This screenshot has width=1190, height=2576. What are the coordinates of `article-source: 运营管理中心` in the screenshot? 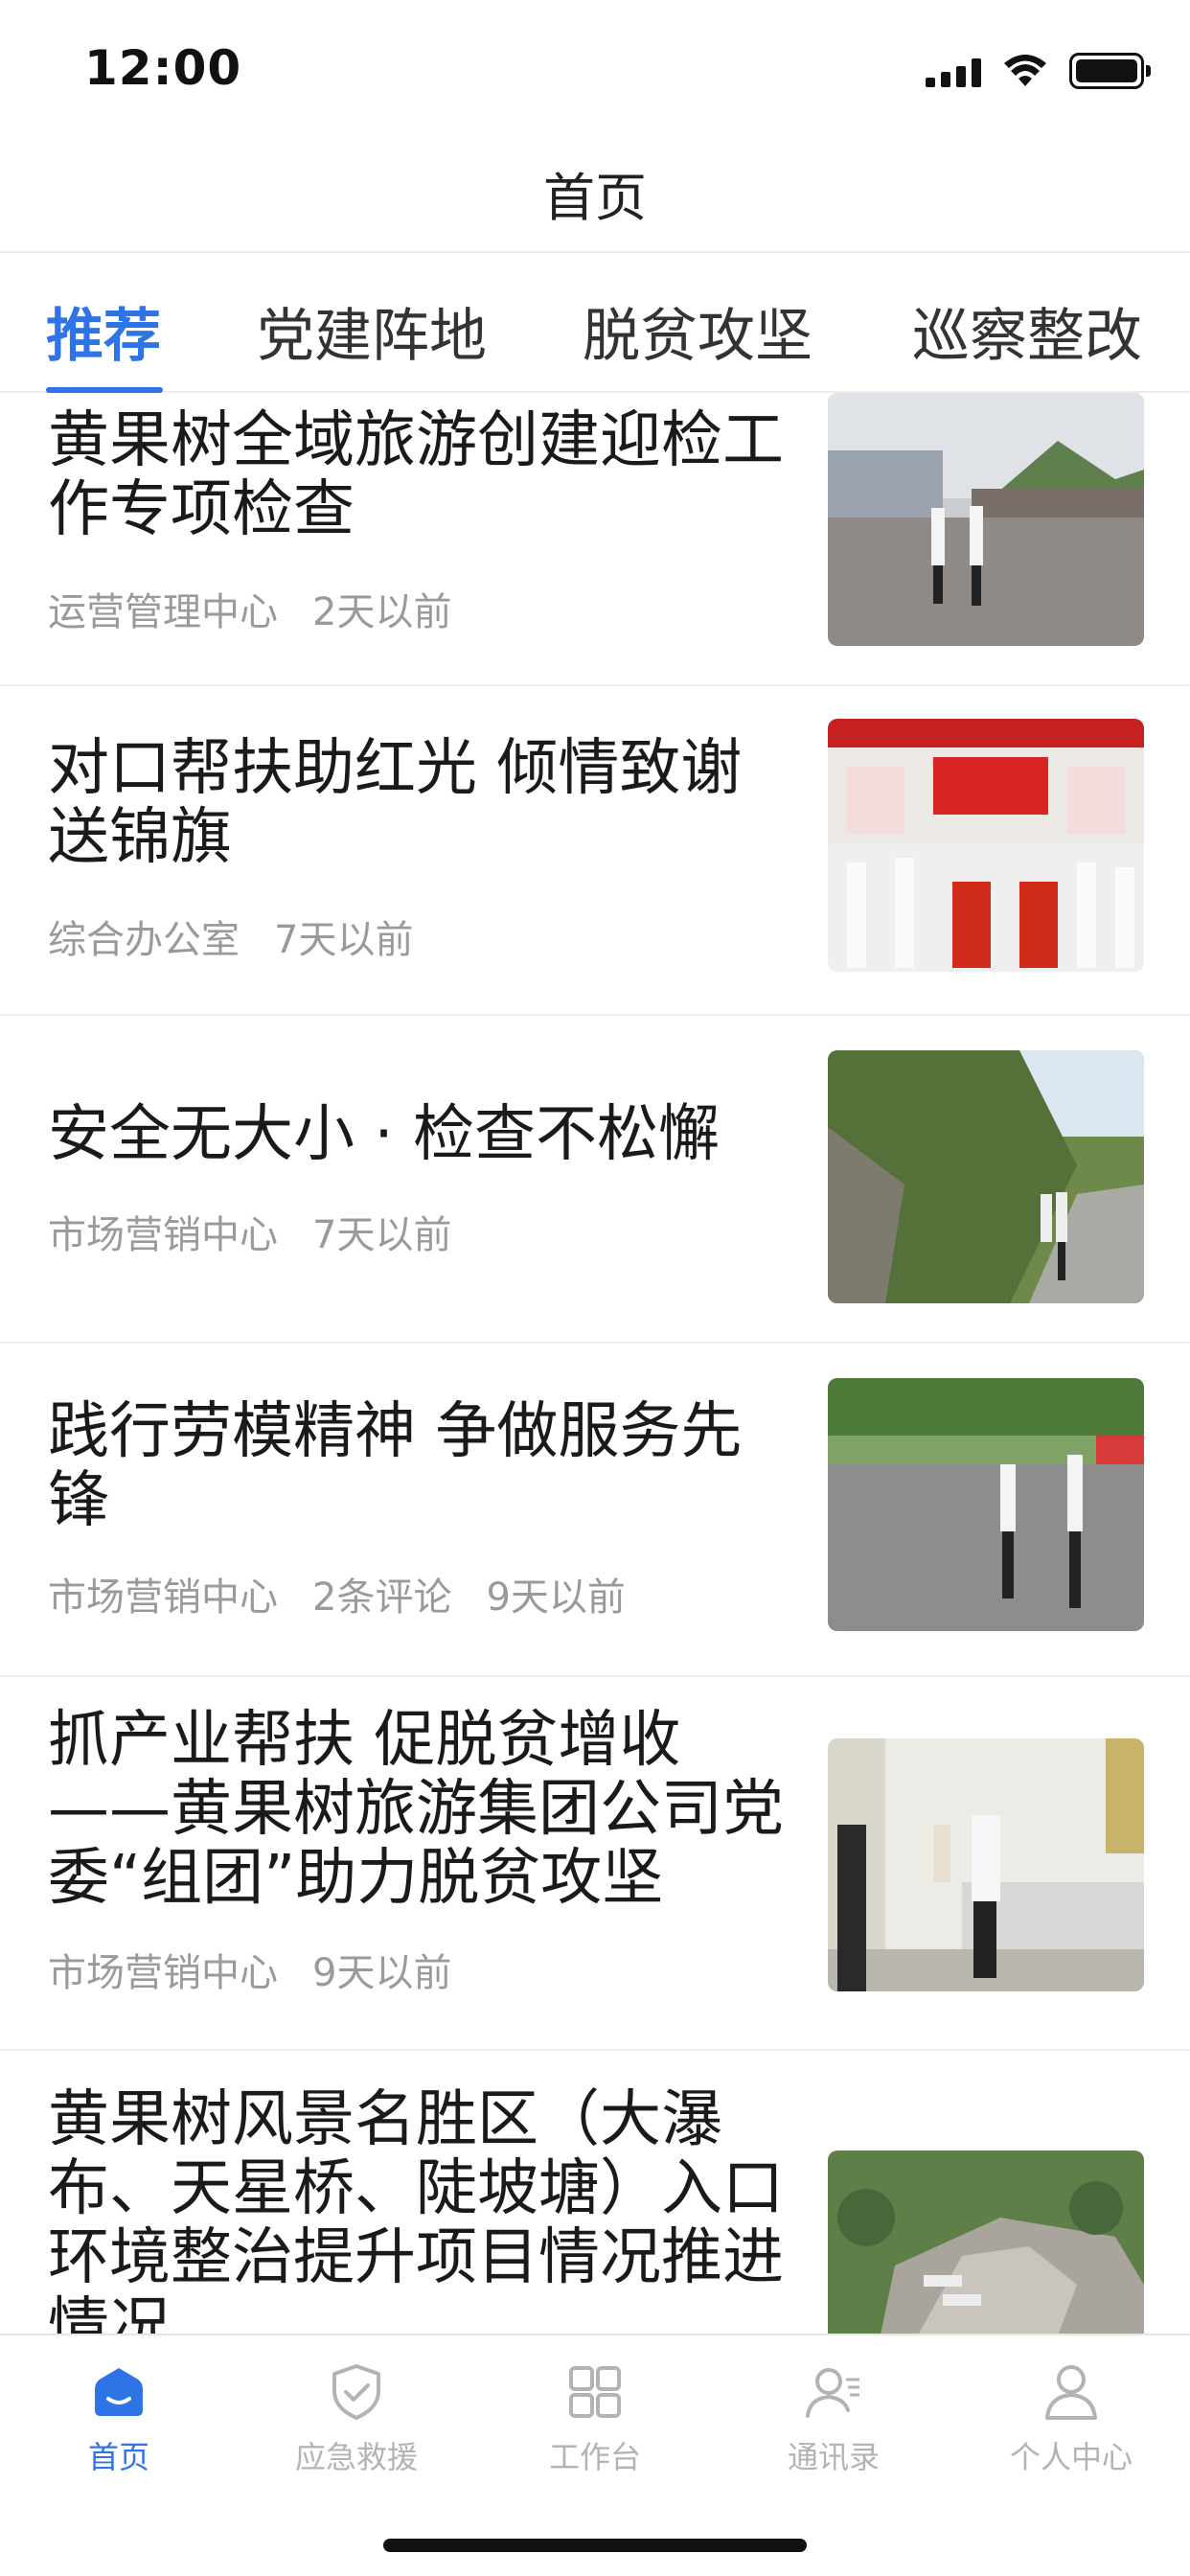 It's located at (163, 612).